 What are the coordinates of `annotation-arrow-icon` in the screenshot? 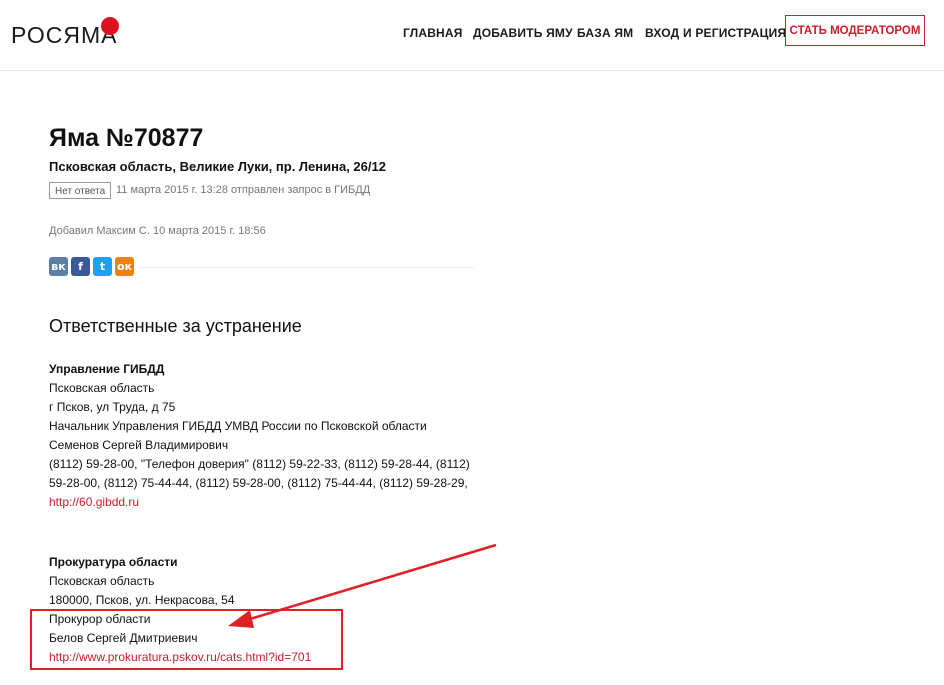 It's located at (362, 585).